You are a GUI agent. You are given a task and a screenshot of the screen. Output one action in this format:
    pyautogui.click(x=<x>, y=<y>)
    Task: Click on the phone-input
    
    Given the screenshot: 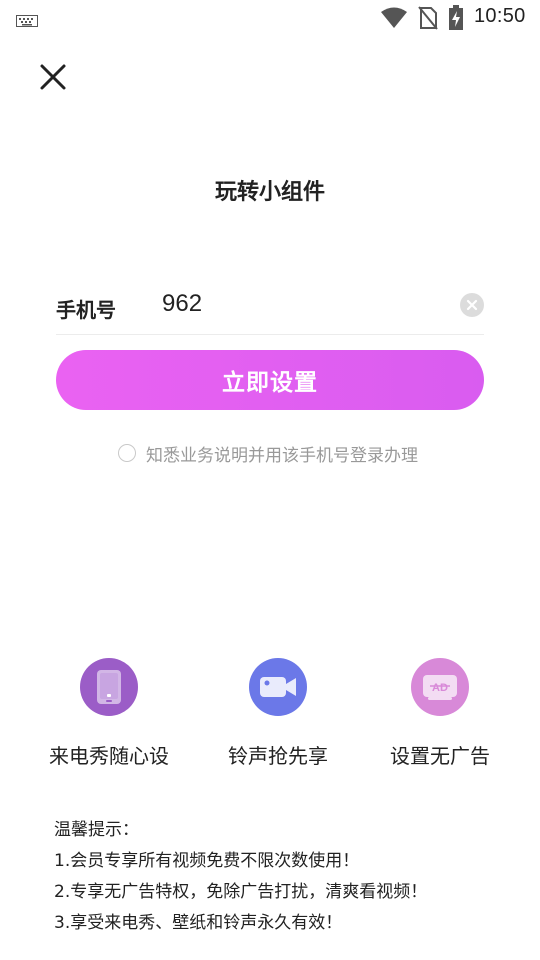 What is the action you would take?
    pyautogui.click(x=302, y=304)
    